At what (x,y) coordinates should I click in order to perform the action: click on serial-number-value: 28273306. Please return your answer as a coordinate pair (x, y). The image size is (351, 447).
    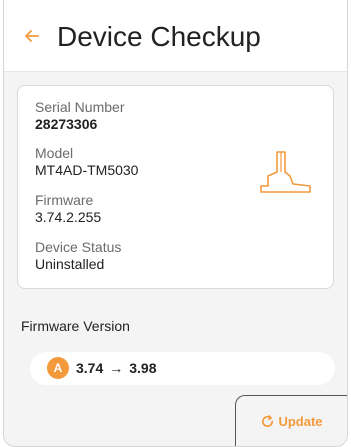
    Looking at the image, I should click on (66, 124).